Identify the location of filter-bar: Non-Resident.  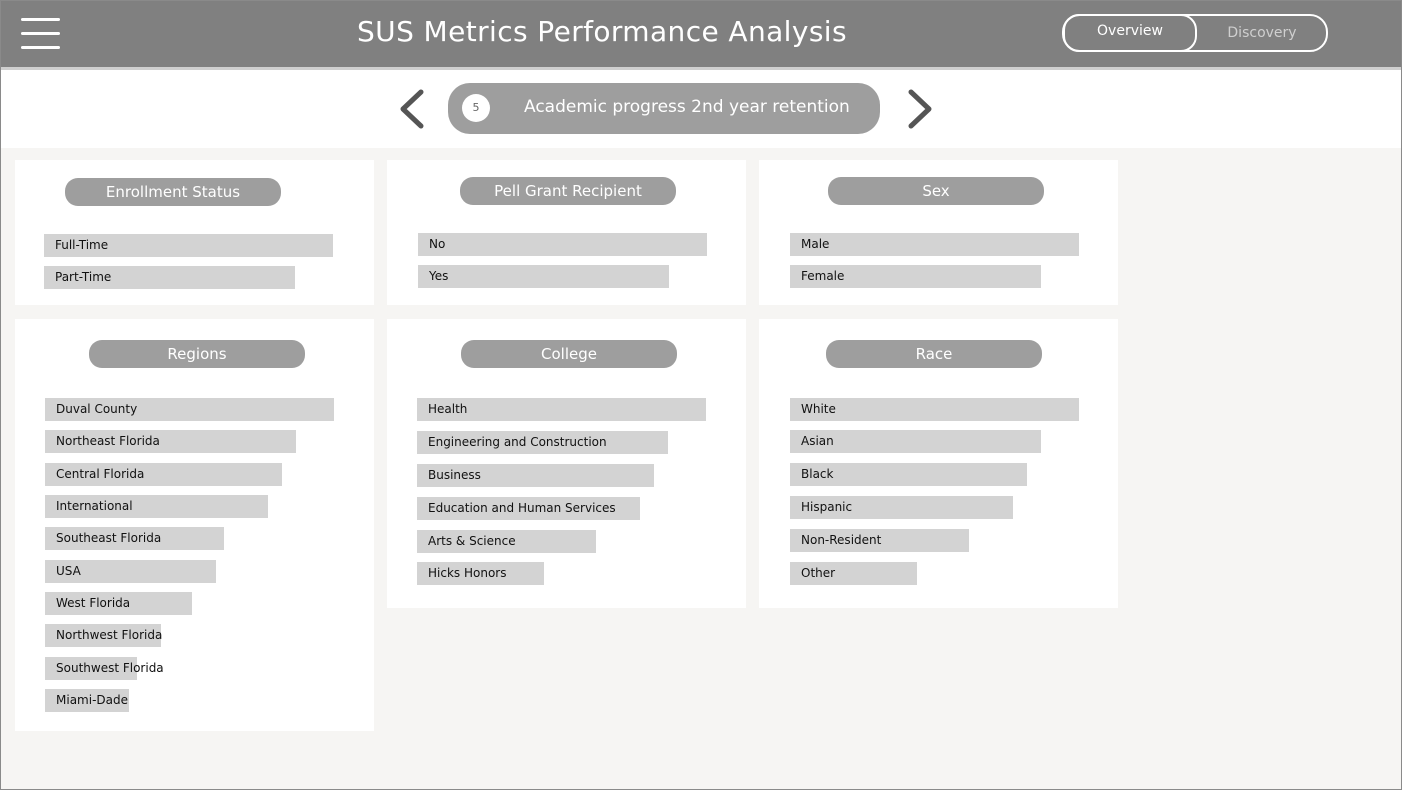
(879, 540).